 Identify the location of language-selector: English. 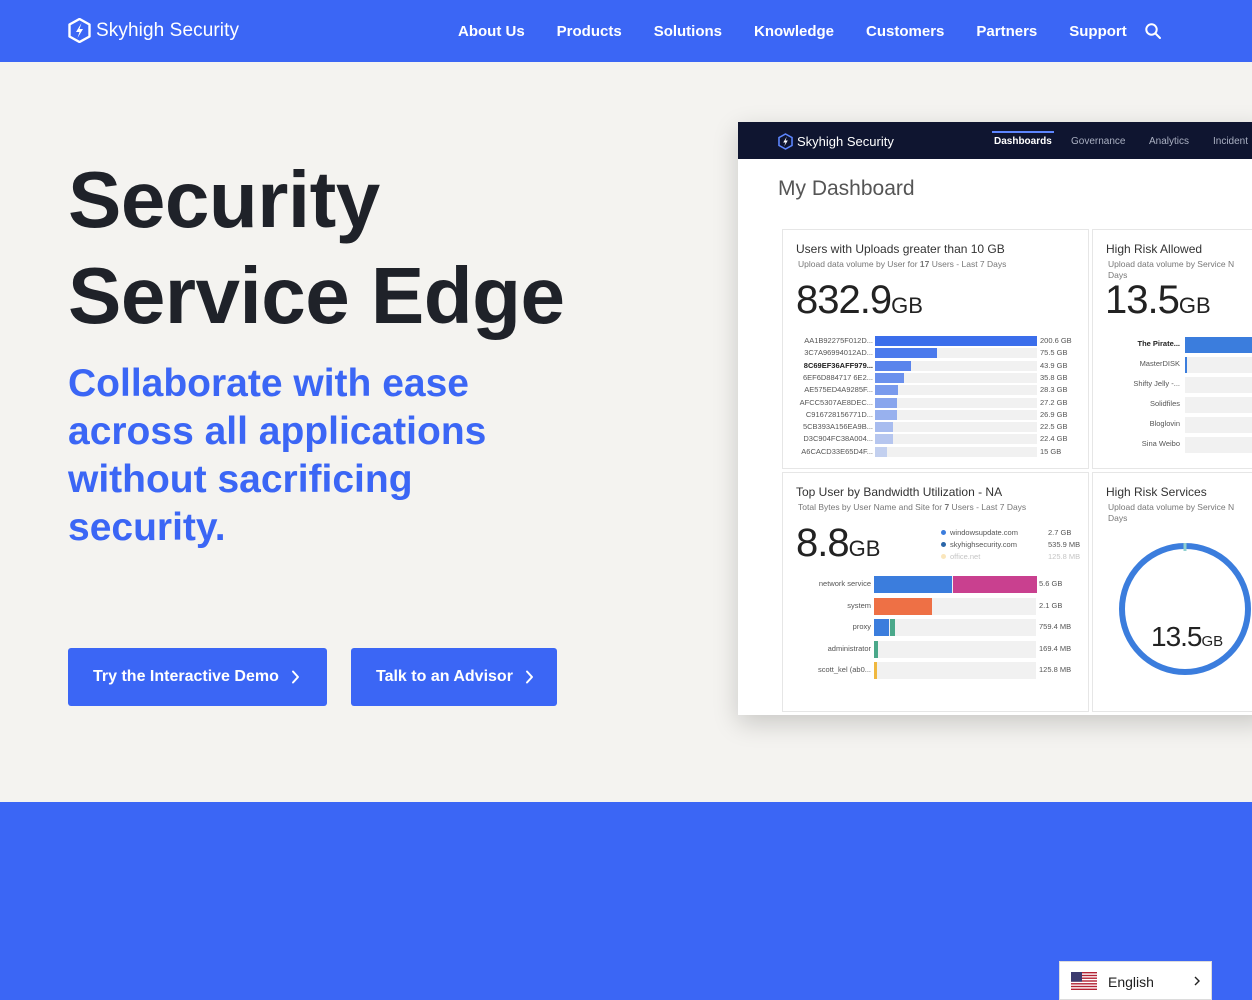
(1135, 980).